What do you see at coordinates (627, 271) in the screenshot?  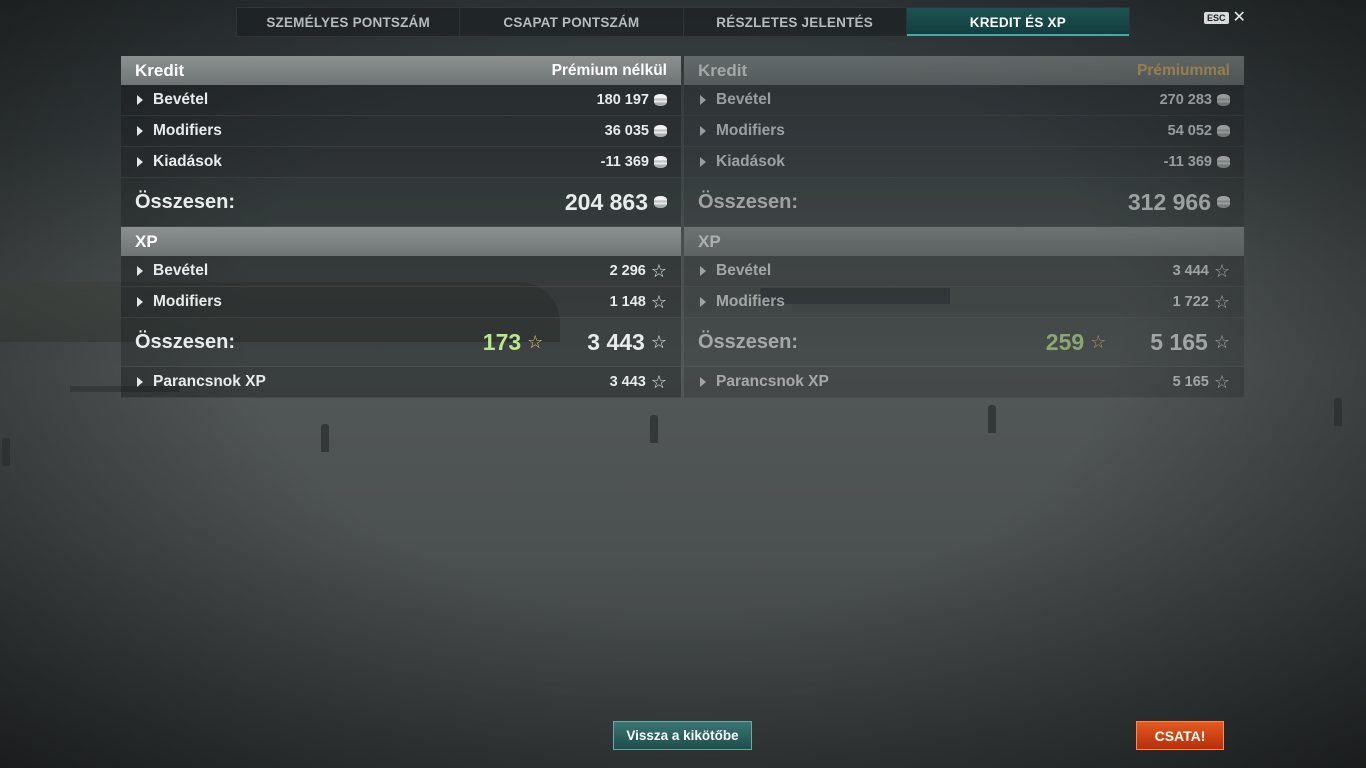 I see `row-value: 2 296` at bounding box center [627, 271].